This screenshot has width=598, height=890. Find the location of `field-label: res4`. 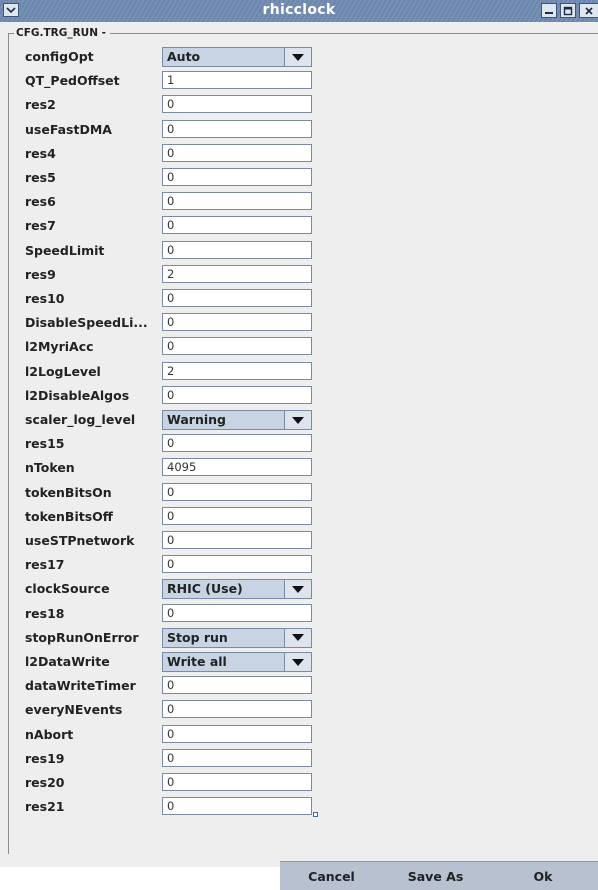

field-label: res4 is located at coordinates (40, 153).